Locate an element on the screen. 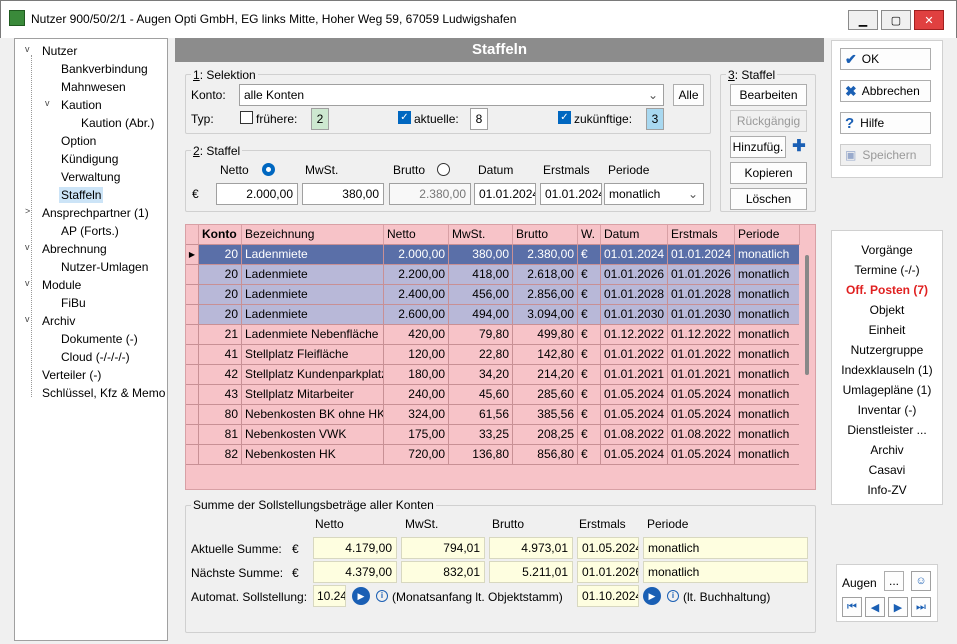  next-record-button: ▶ is located at coordinates (898, 607).